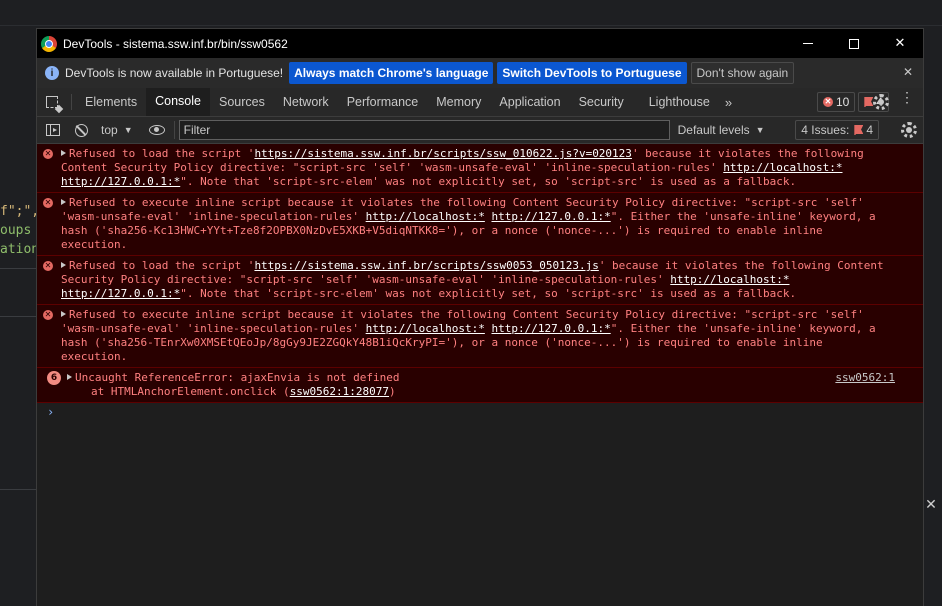 The width and height of the screenshot is (942, 606). Describe the element at coordinates (908, 72) in the screenshot. I see `infobar-close-icon: ✕` at that location.